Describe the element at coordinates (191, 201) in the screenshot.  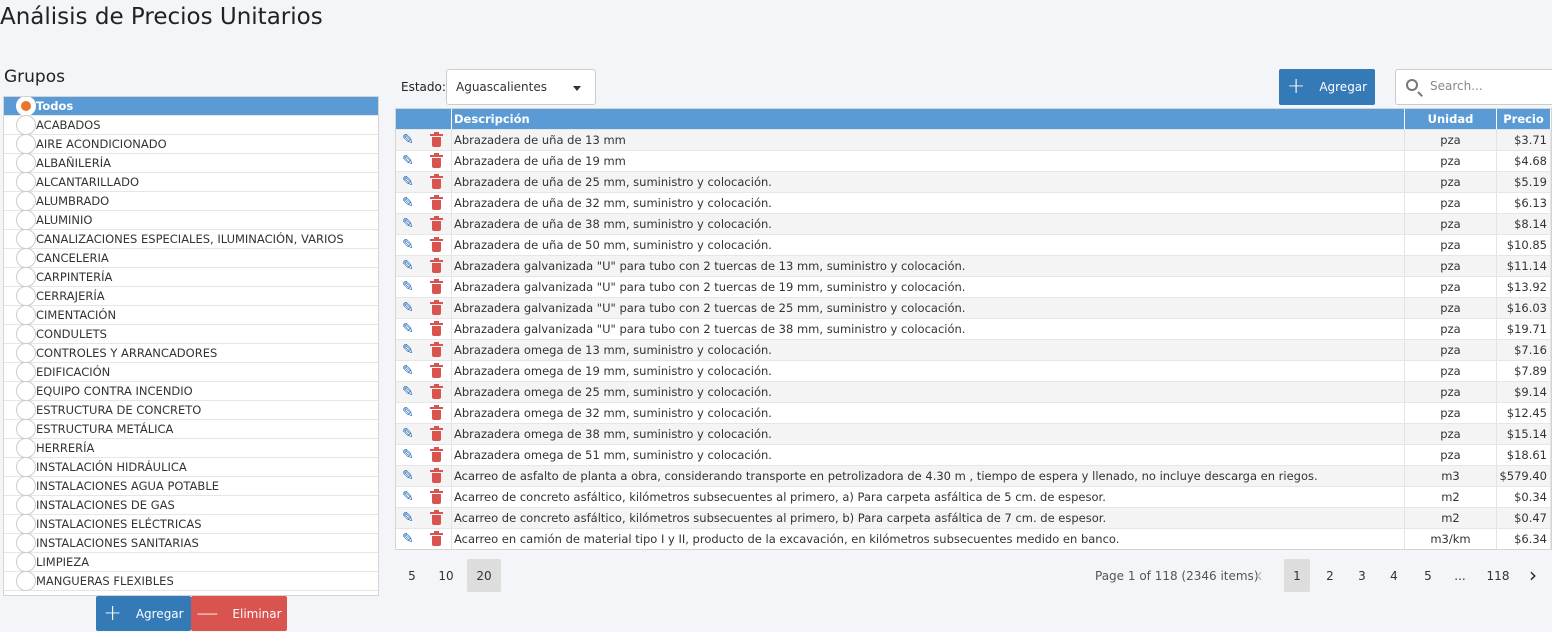
I see `group-item: ALUMBRADO` at that location.